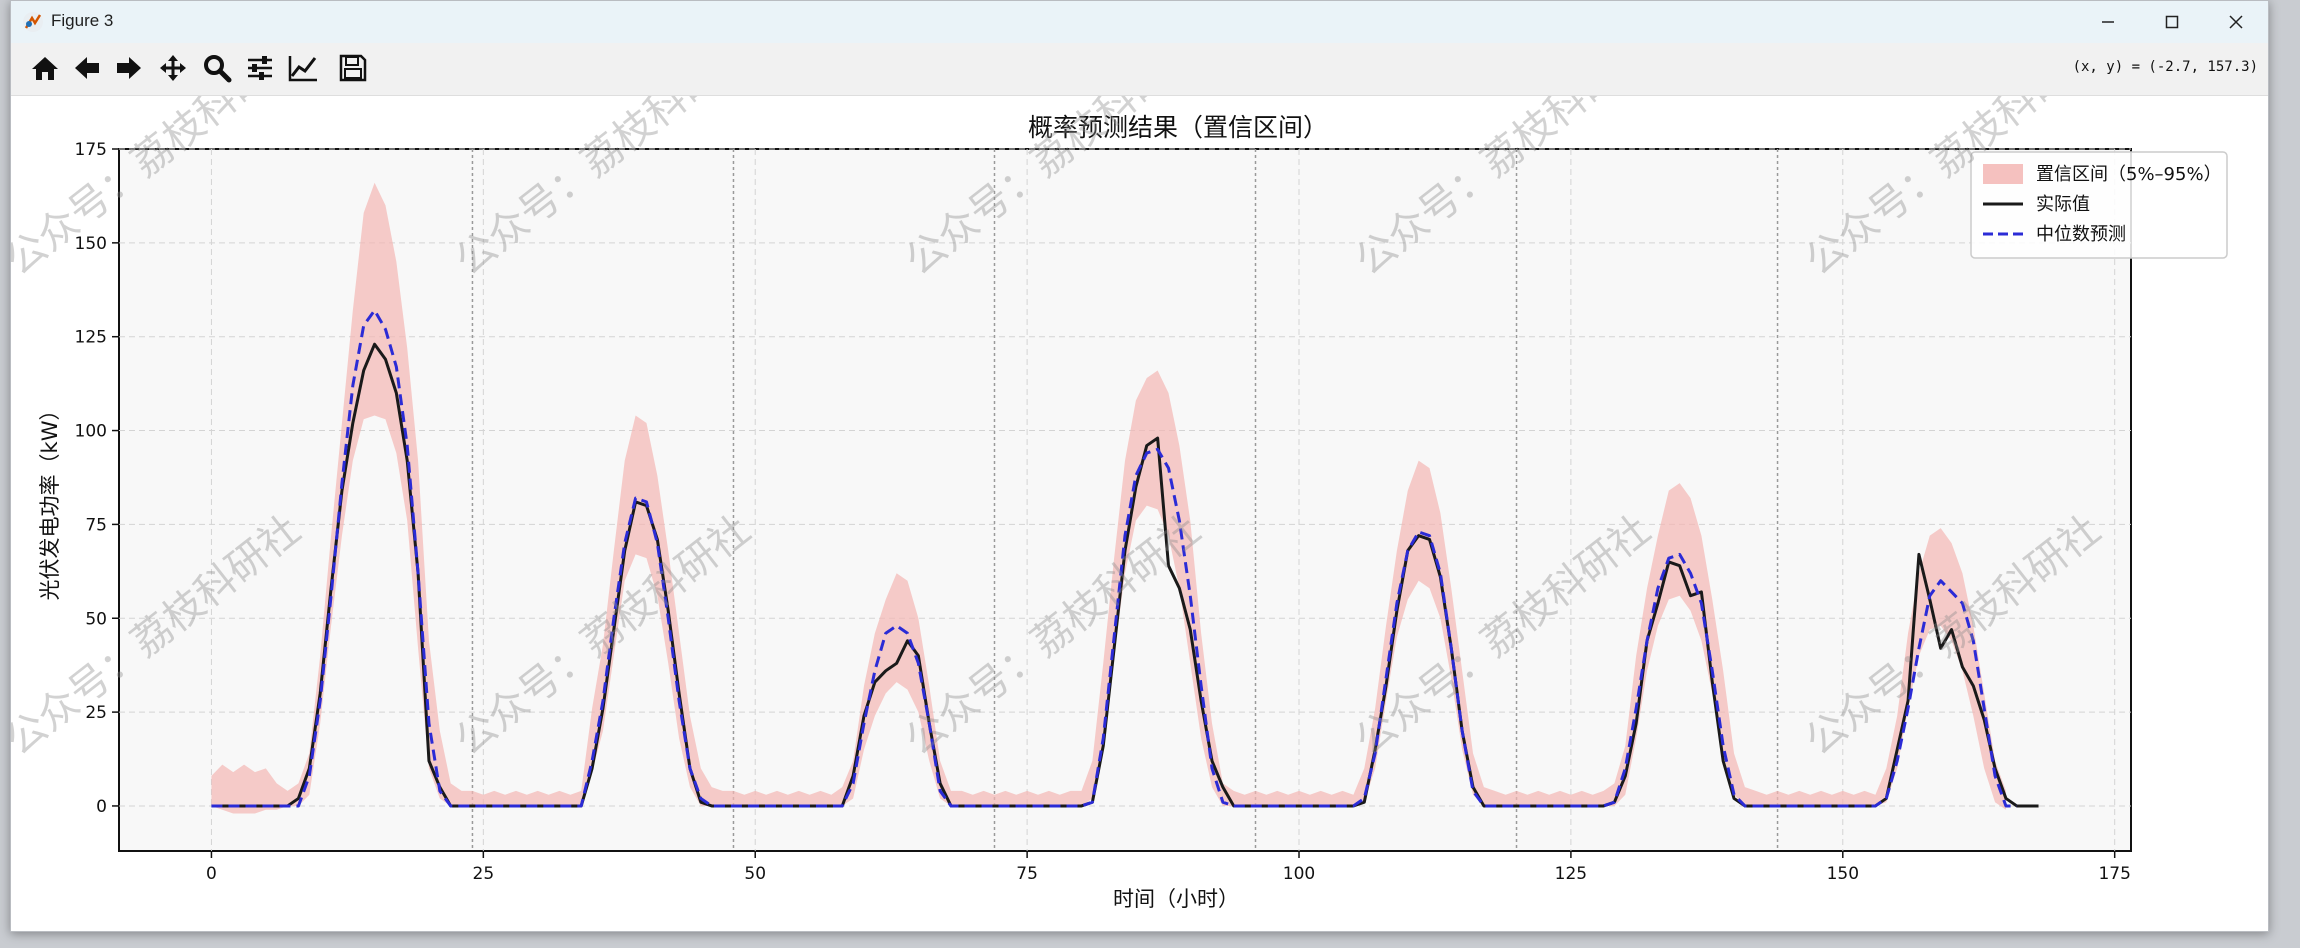 This screenshot has height=948, width=2300. What do you see at coordinates (2165, 67) in the screenshot?
I see `cursor-coordinates: (x, y) = (-2.7, 157.3)` at bounding box center [2165, 67].